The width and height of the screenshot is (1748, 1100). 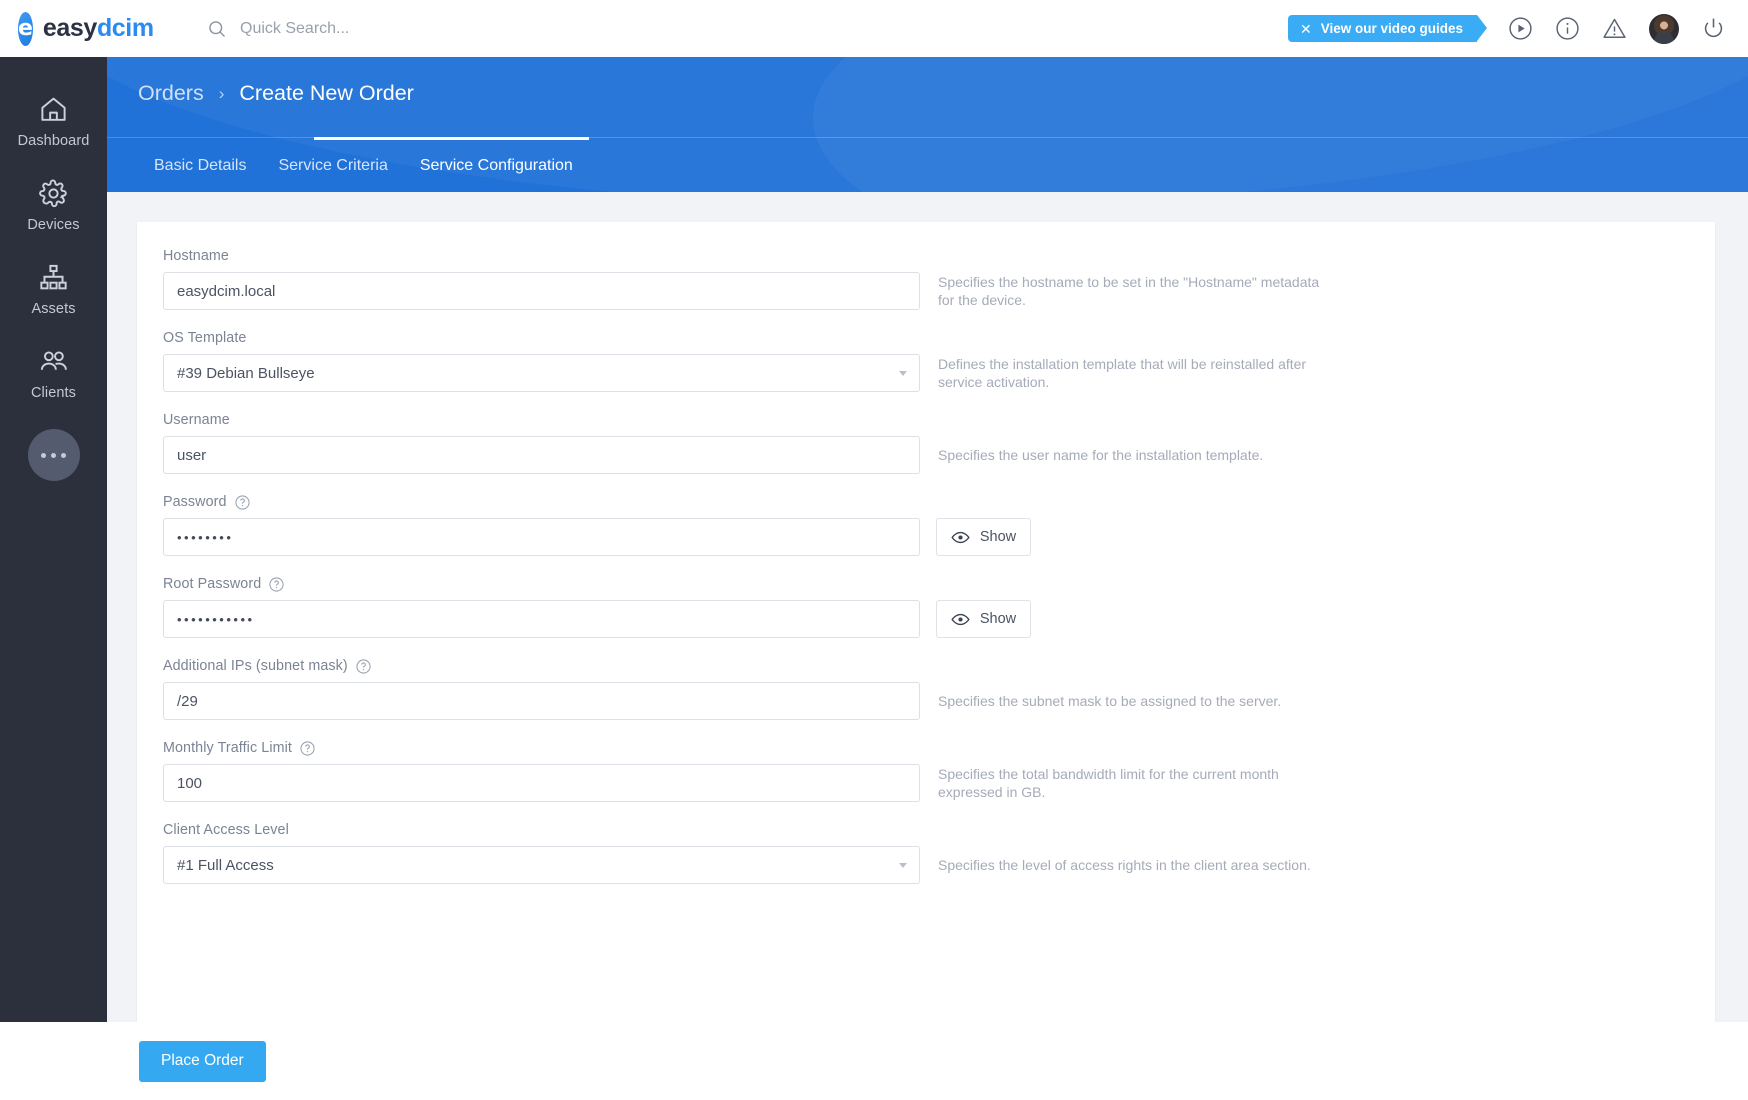 I want to click on quick-search, so click(x=393, y=29).